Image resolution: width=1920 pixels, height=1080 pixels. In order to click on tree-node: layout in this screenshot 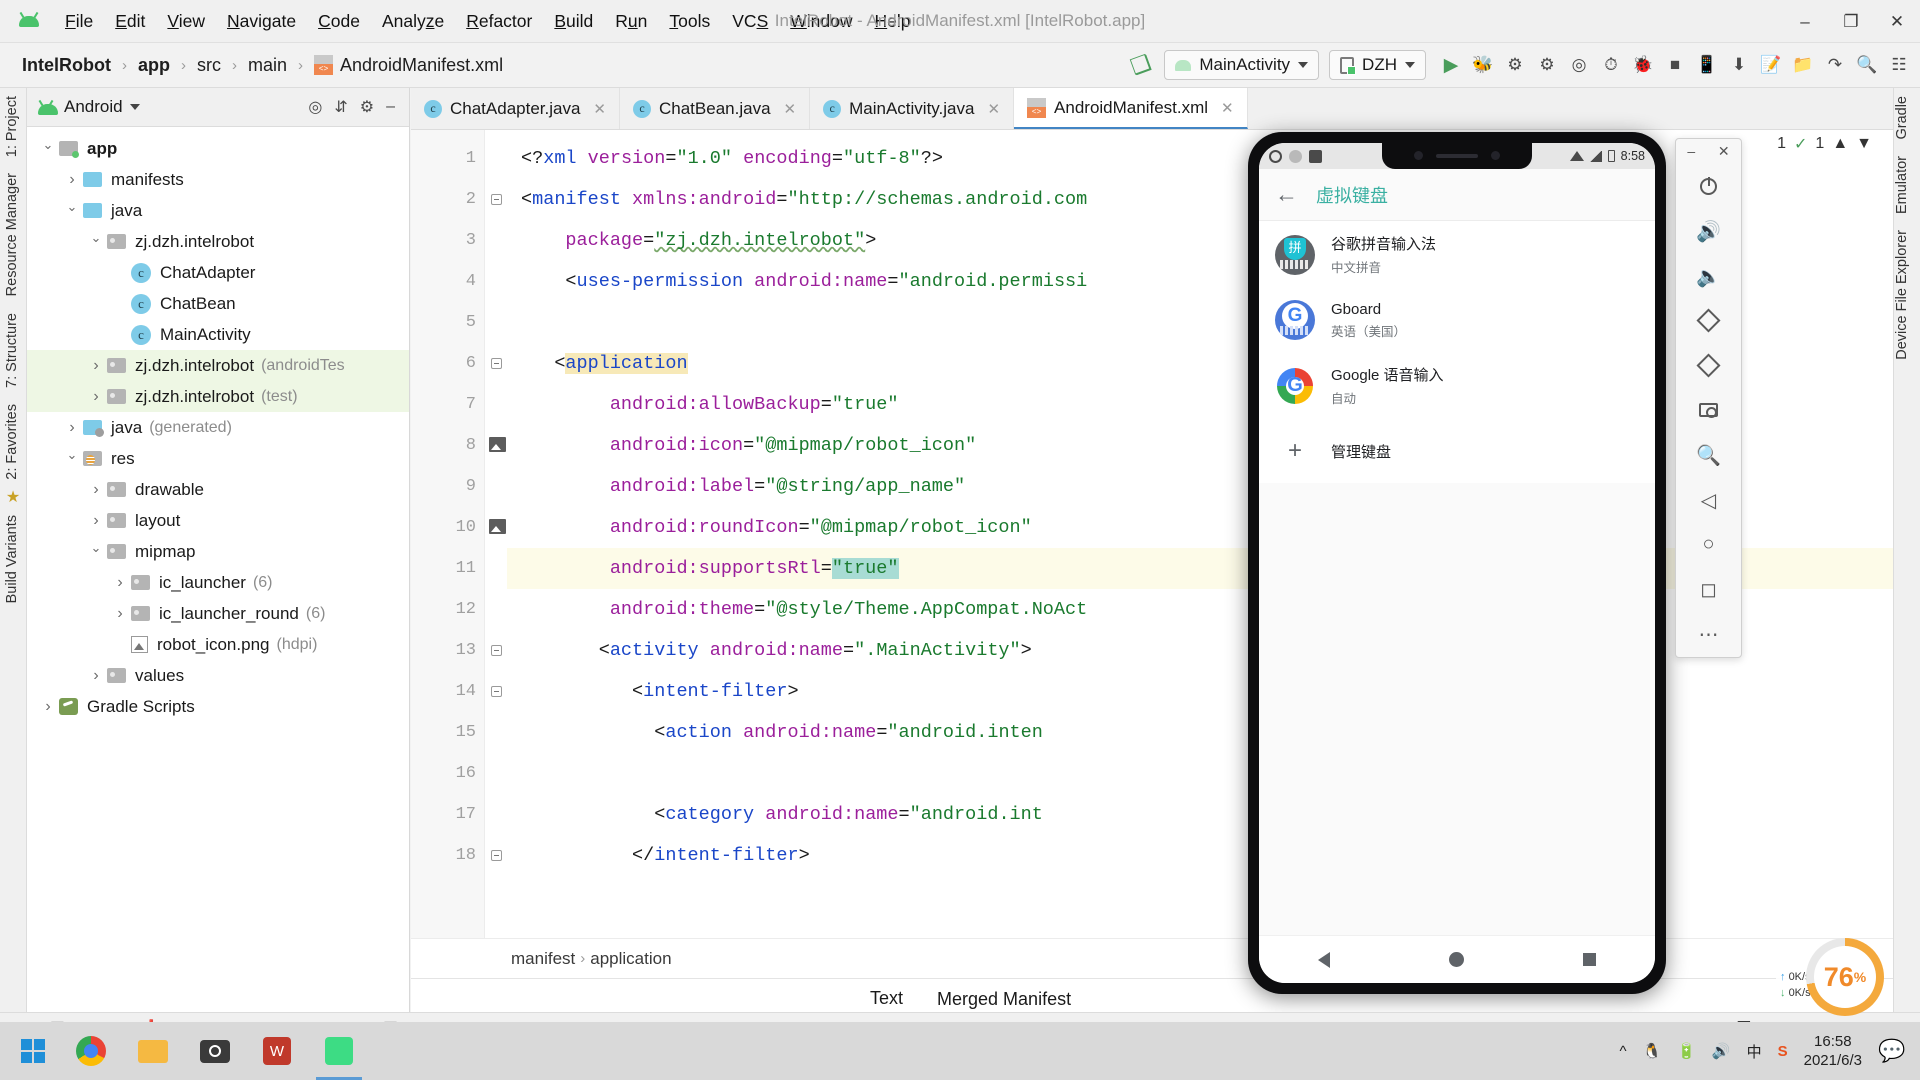, I will do `click(218, 520)`.